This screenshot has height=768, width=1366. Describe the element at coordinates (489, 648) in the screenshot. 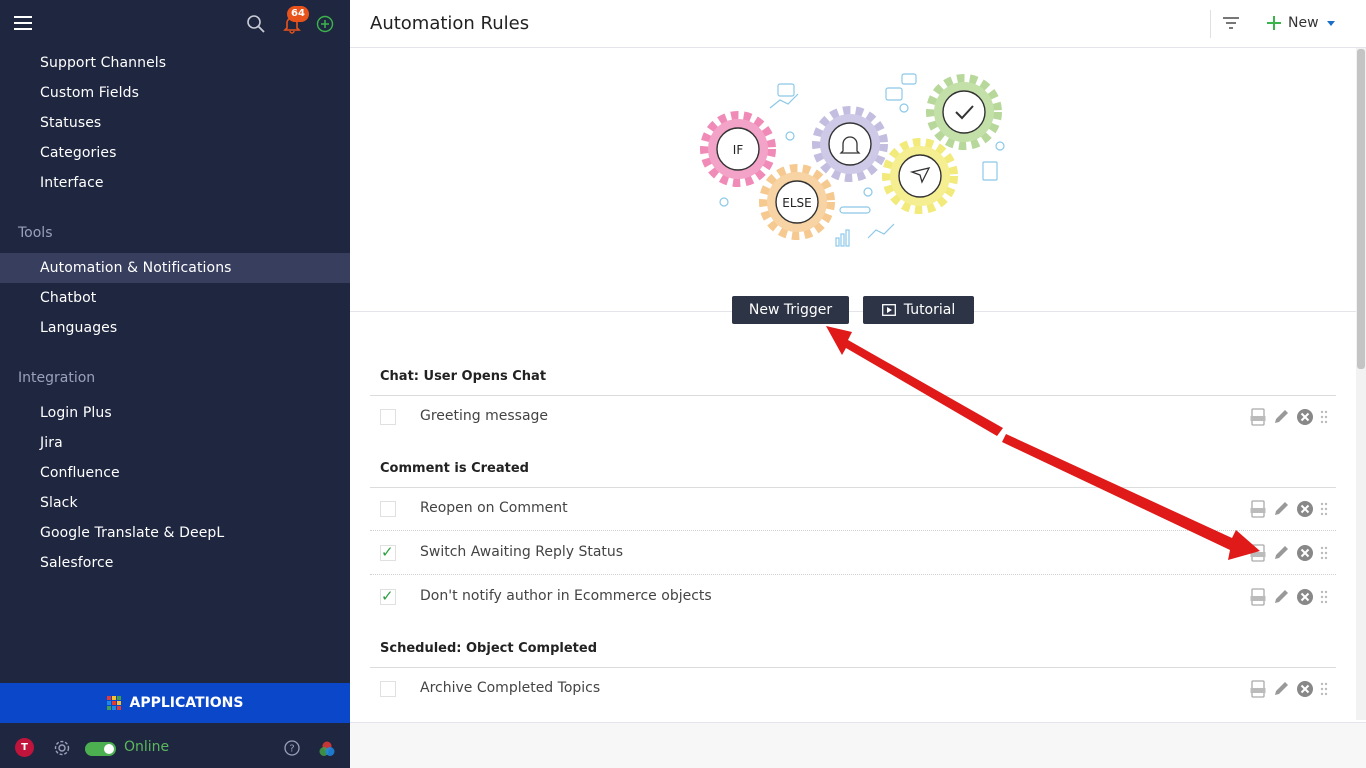

I see `group-title-scheduled-object-completed: Scheduled: Object Completed` at that location.